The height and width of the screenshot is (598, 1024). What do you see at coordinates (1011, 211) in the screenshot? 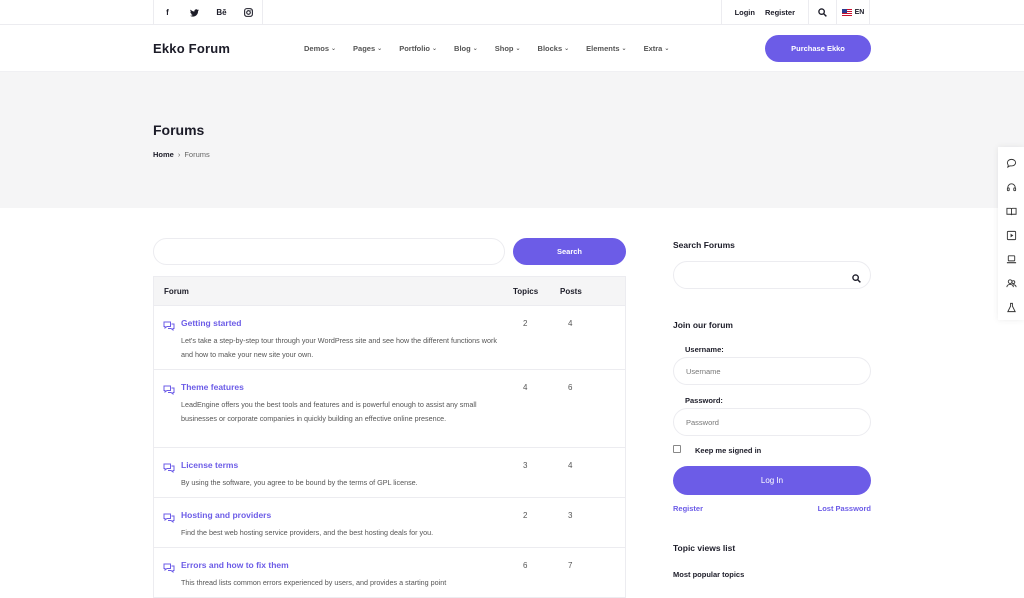
I see `book-icon` at bounding box center [1011, 211].